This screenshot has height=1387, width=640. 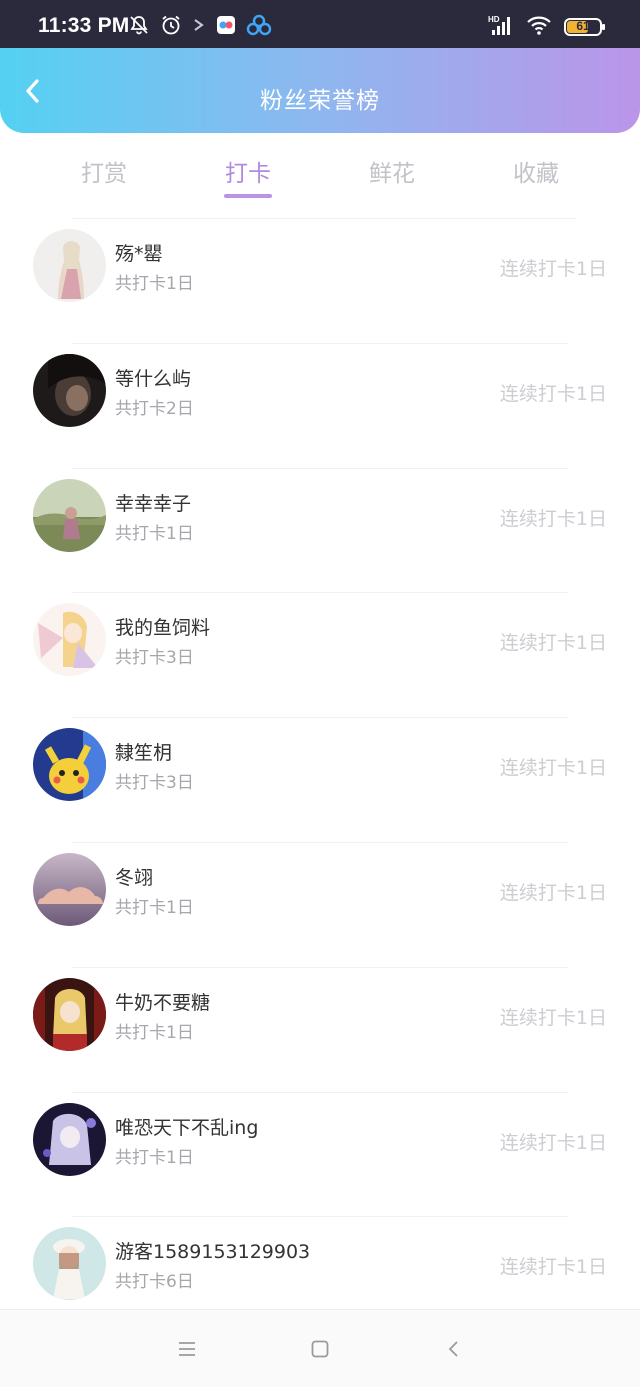 I want to click on back-nav-button, so click(x=454, y=1349).